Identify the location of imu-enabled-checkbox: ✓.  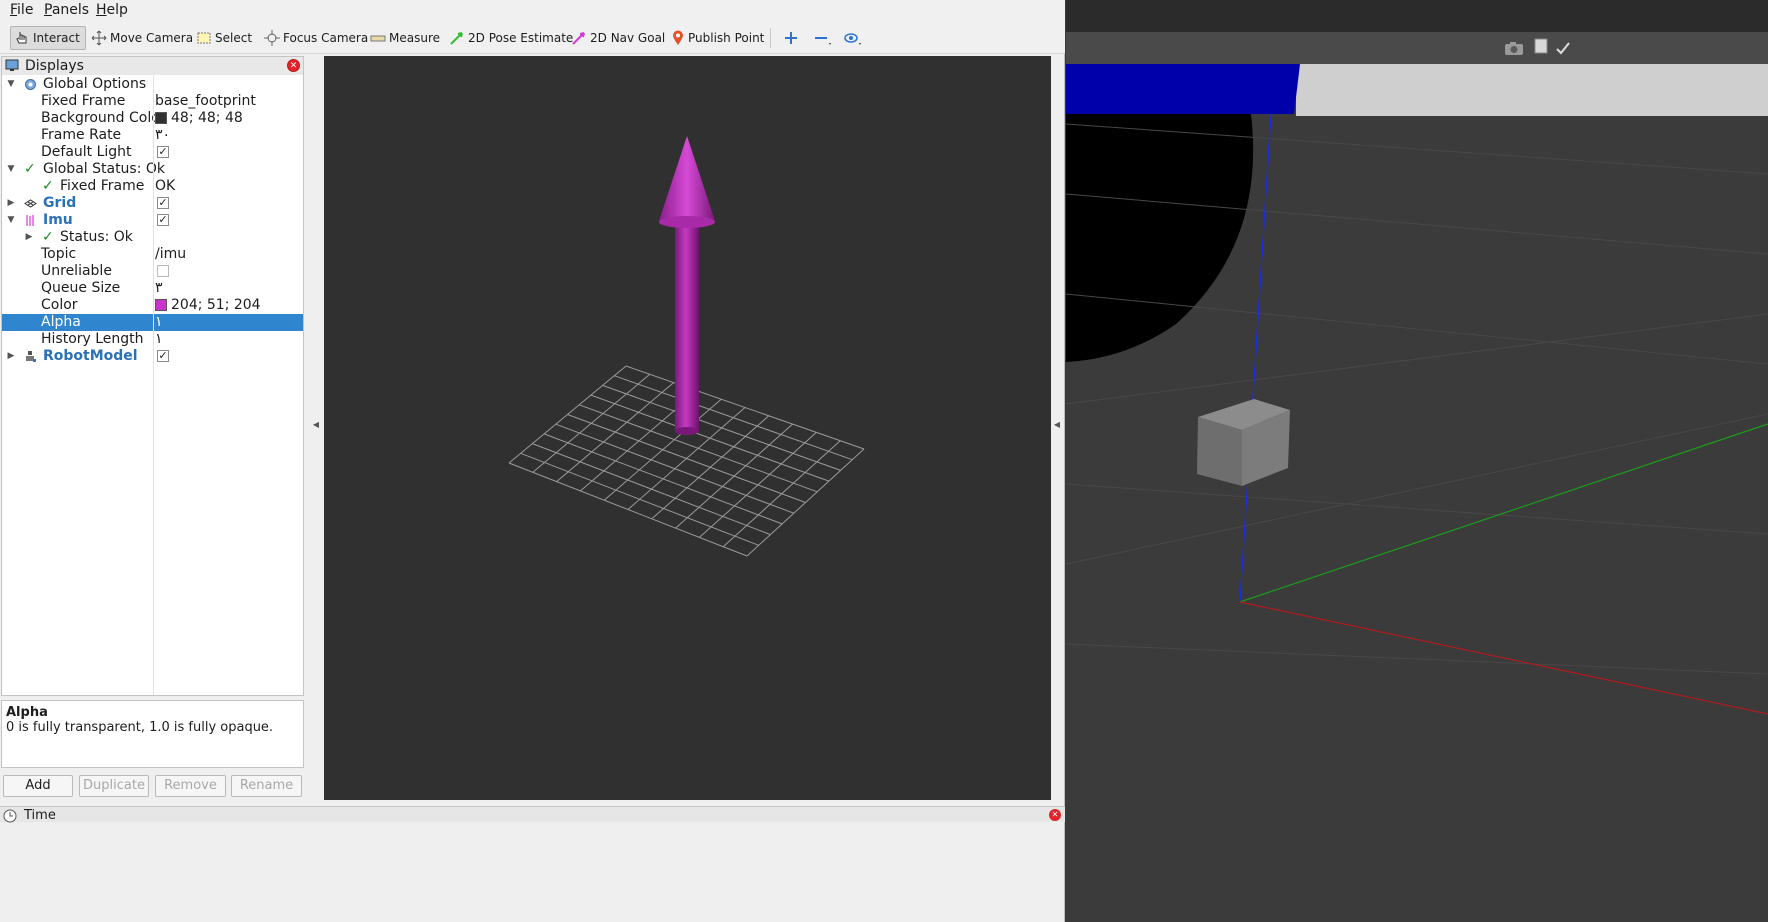
(163, 220).